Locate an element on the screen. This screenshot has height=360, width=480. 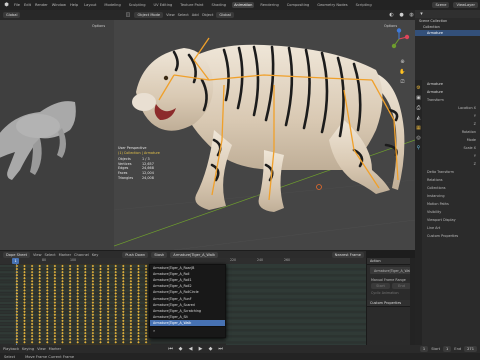
push-down-button: Push Down is located at coordinates (135, 254).